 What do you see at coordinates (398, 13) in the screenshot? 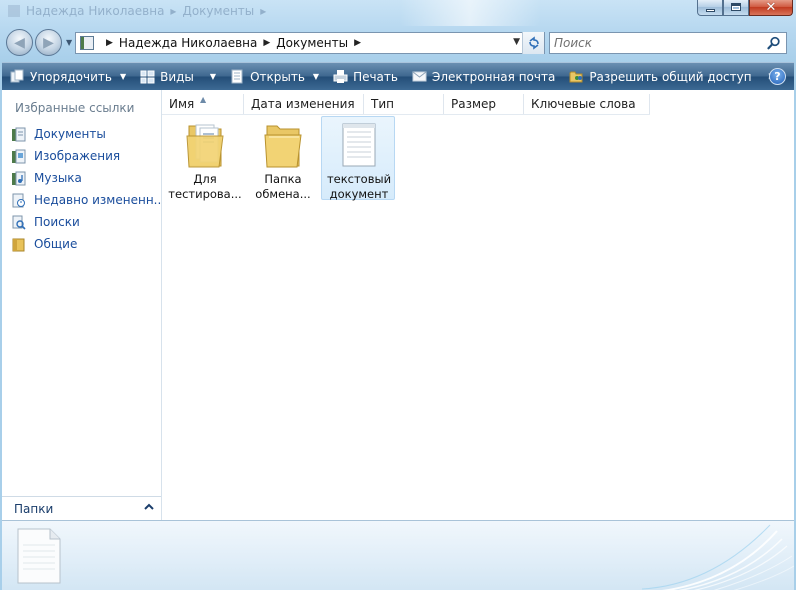
I see `title-bar: Надежда Николаевна ▸ Документы ▸ ✕` at bounding box center [398, 13].